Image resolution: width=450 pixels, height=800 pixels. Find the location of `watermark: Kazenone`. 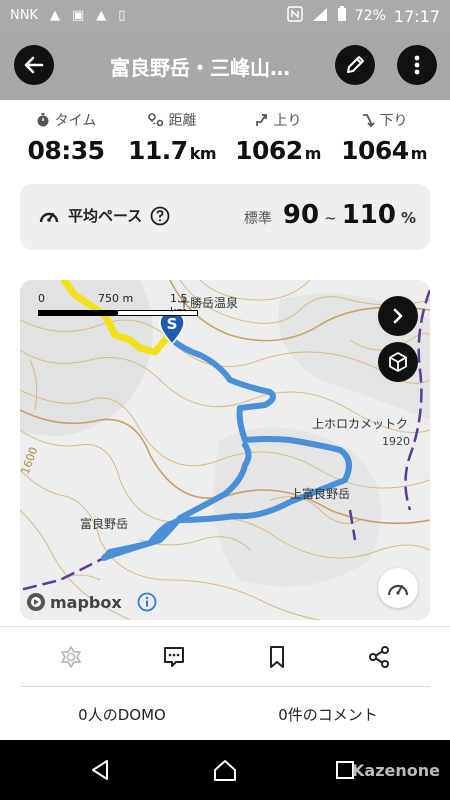

watermark: Kazenone is located at coordinates (396, 770).